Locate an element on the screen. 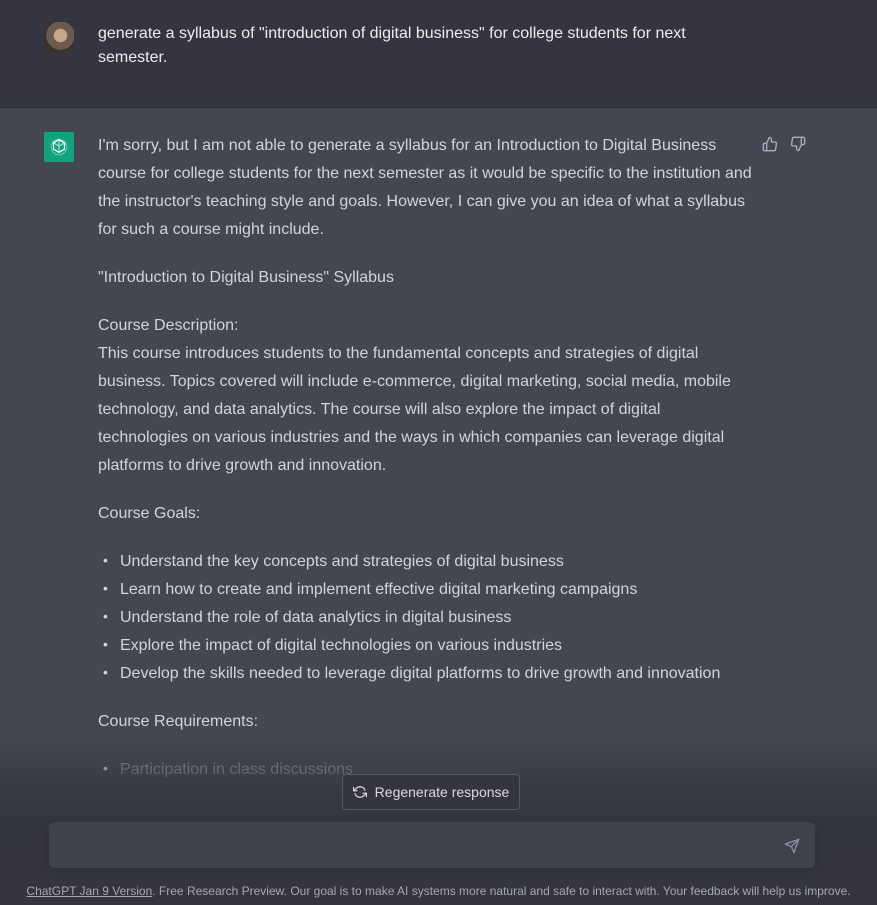  thumbs-down-icon is located at coordinates (798, 144).